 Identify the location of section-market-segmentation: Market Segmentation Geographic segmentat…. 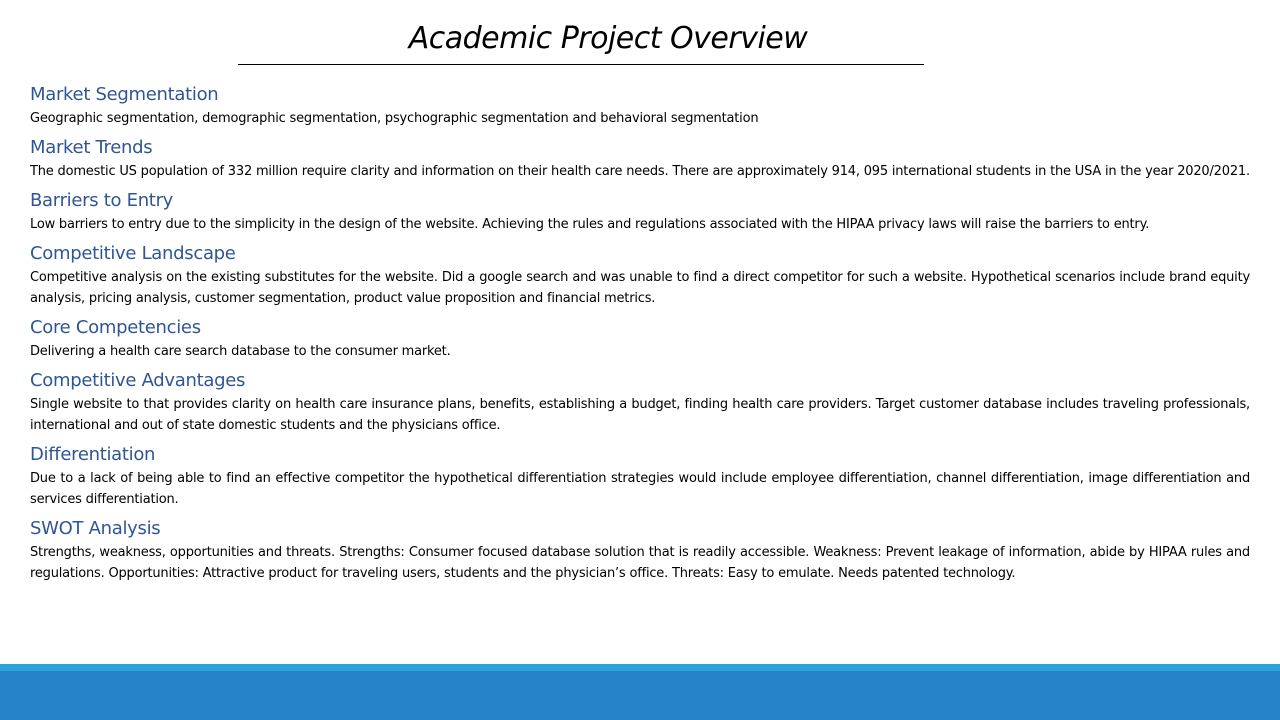
(640, 105).